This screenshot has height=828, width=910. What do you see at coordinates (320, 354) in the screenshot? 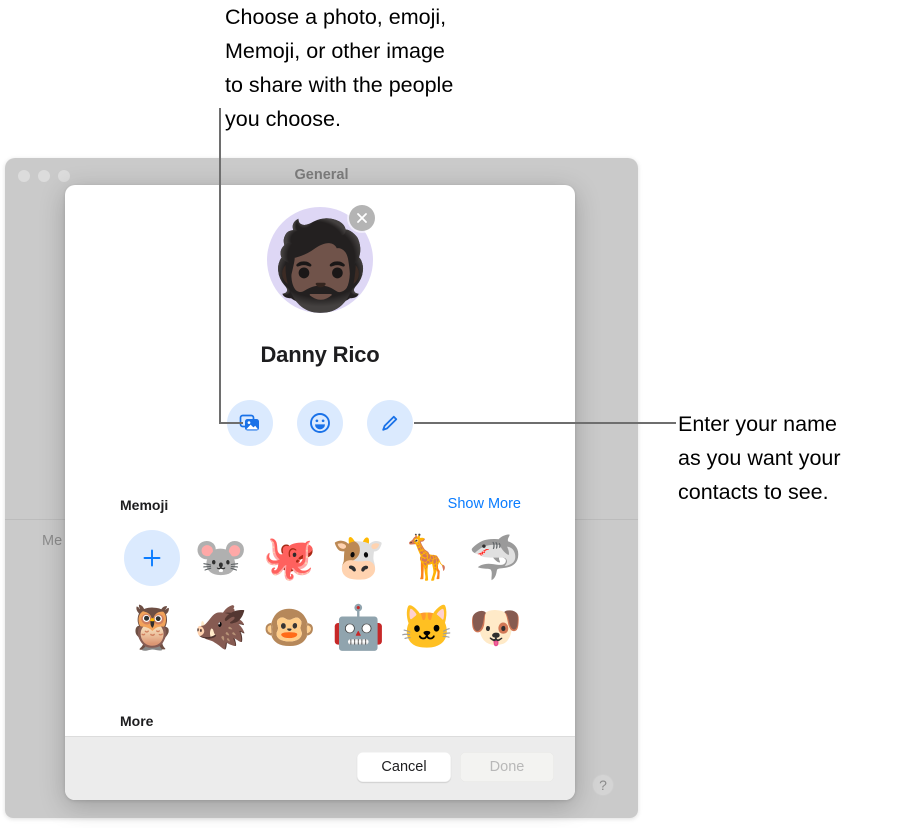
I see `display-name: Danny Rico` at bounding box center [320, 354].